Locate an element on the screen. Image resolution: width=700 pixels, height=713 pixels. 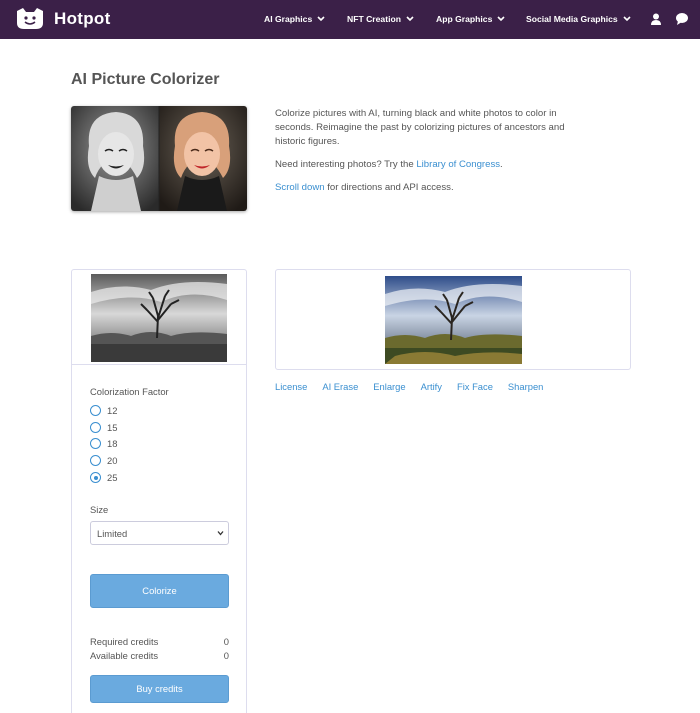
nav-label: Social Media Graphics is located at coordinates (572, 19).